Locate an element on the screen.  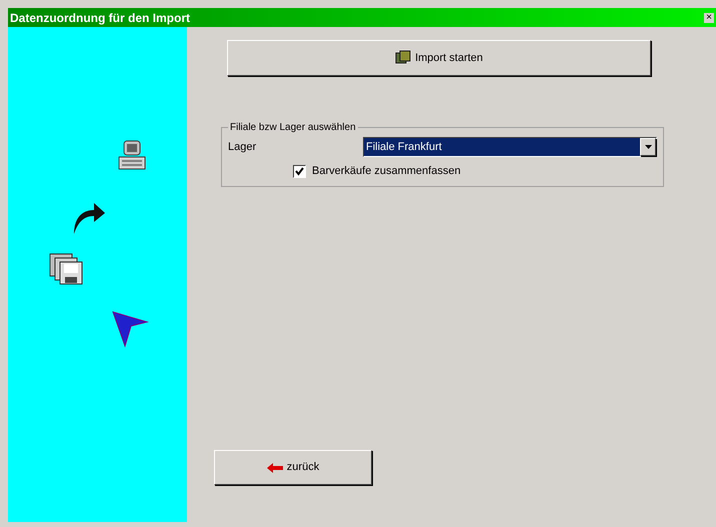
field-label: Lager is located at coordinates (243, 147).